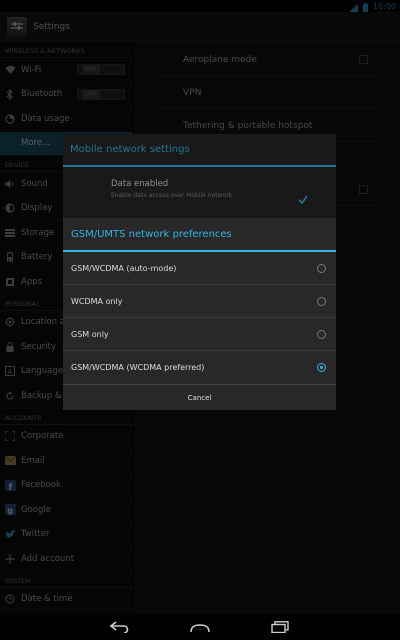 This screenshot has height=640, width=400. I want to click on option-label: GSM/WCDMA (auto-mode), so click(124, 268).